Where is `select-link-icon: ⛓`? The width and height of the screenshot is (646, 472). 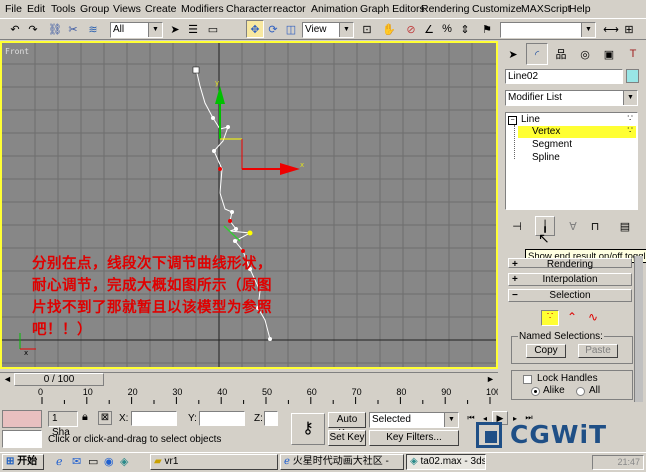
select-link-icon: ⛓ is located at coordinates (55, 29).